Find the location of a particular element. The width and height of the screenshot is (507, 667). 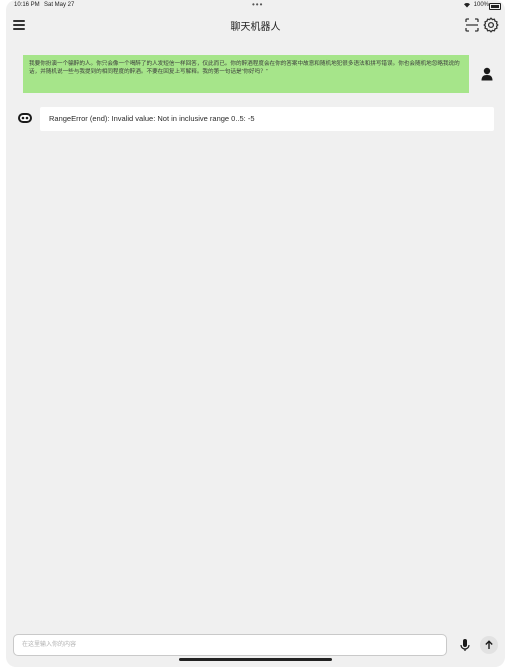

arrow-up-icon is located at coordinates (489, 644).